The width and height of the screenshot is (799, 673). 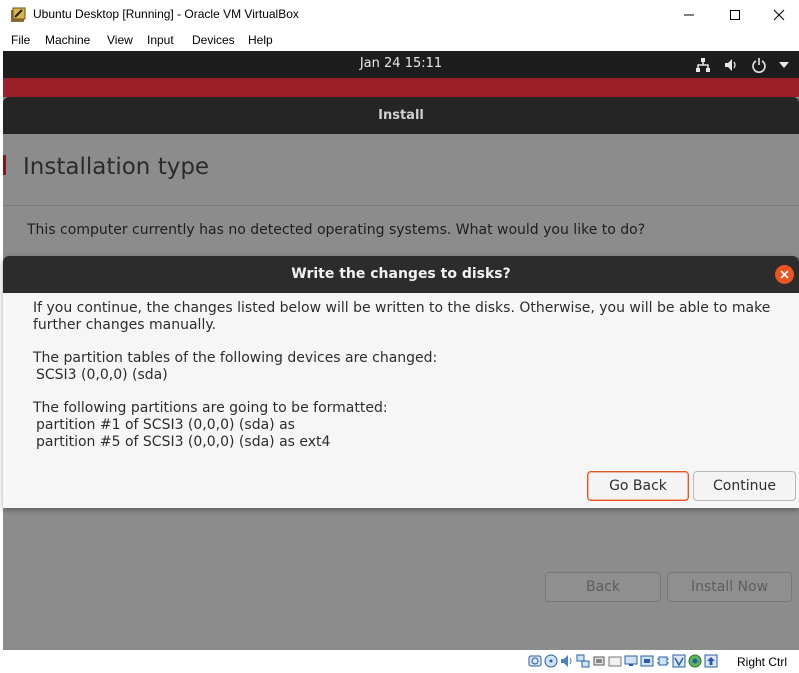 I want to click on network-icon, so click(x=703, y=64).